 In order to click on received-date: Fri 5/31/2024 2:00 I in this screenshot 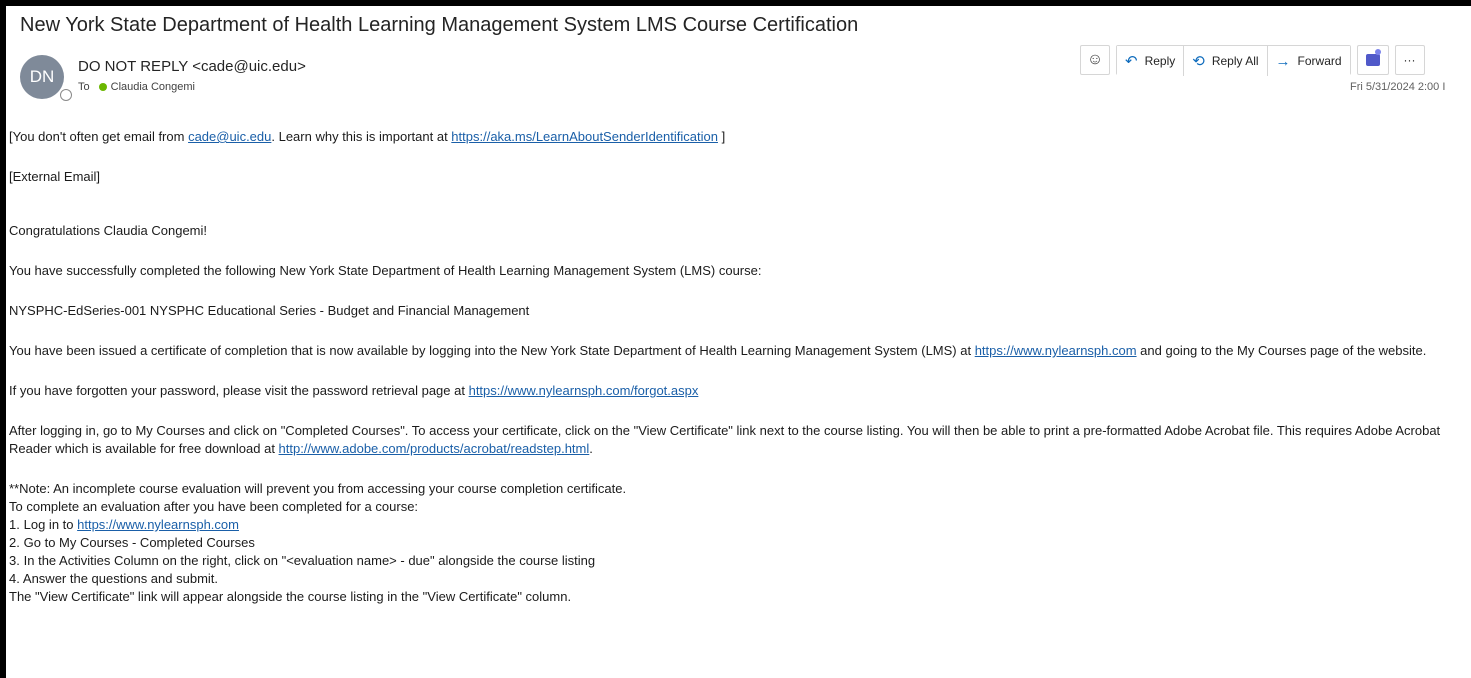, I will do `click(1398, 87)`.